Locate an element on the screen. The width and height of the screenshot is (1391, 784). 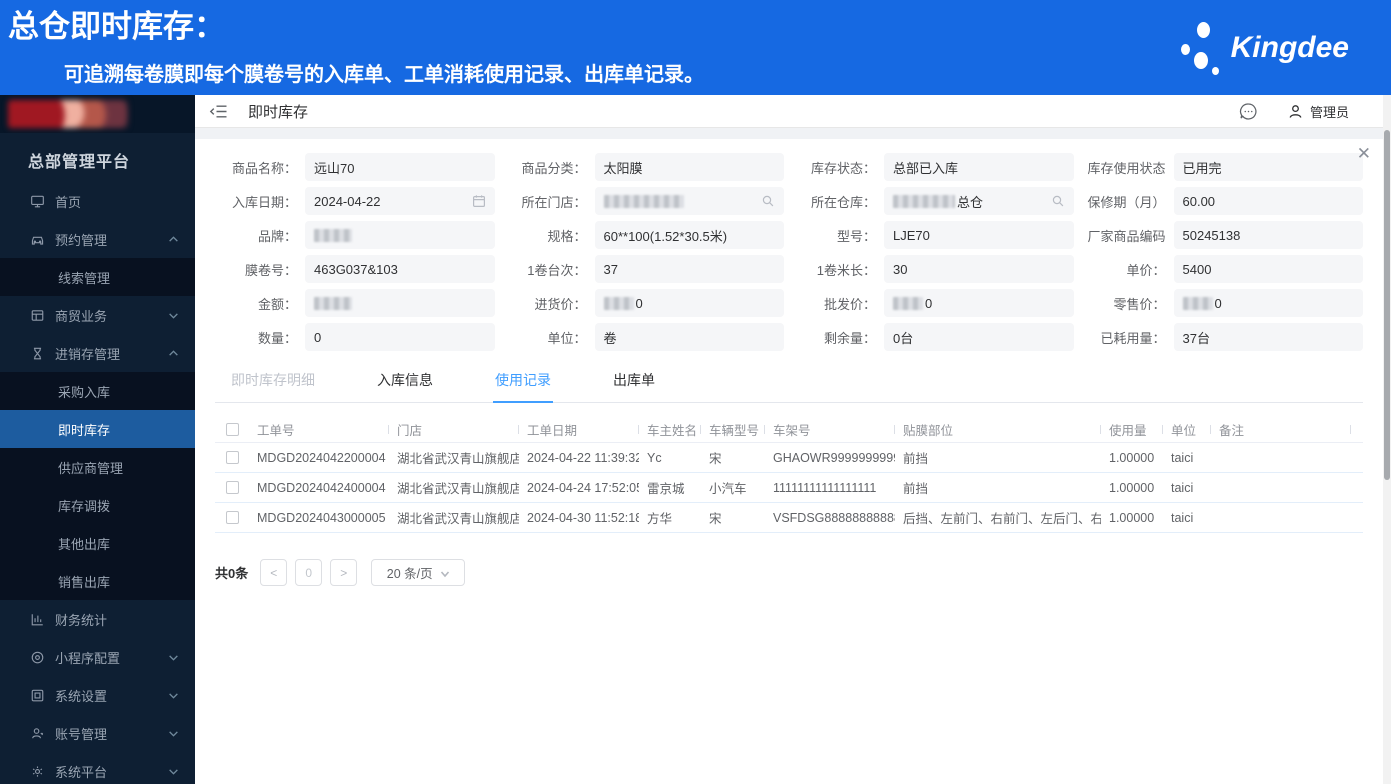
sidebar-item-supplier-mgmt: 供应商管理 is located at coordinates (97, 467).